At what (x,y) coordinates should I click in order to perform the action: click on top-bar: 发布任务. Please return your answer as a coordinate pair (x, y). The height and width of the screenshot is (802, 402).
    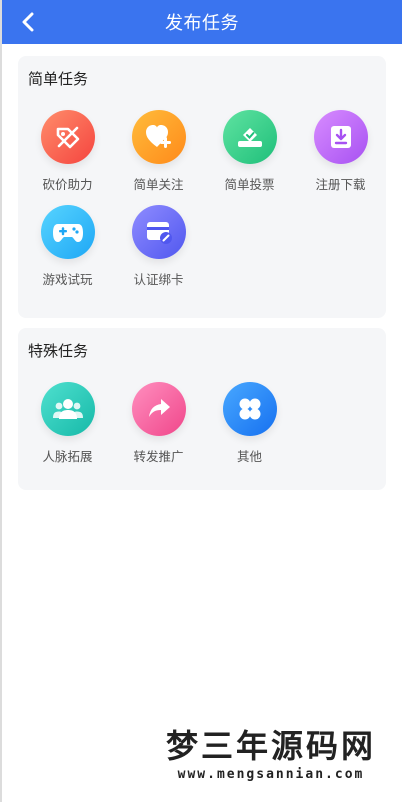
    Looking at the image, I should click on (202, 22).